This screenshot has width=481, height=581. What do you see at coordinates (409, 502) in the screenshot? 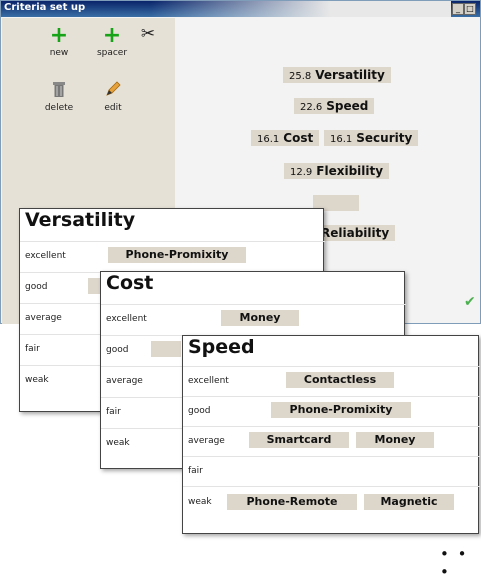
I see `item-chip: Magnetic` at bounding box center [409, 502].